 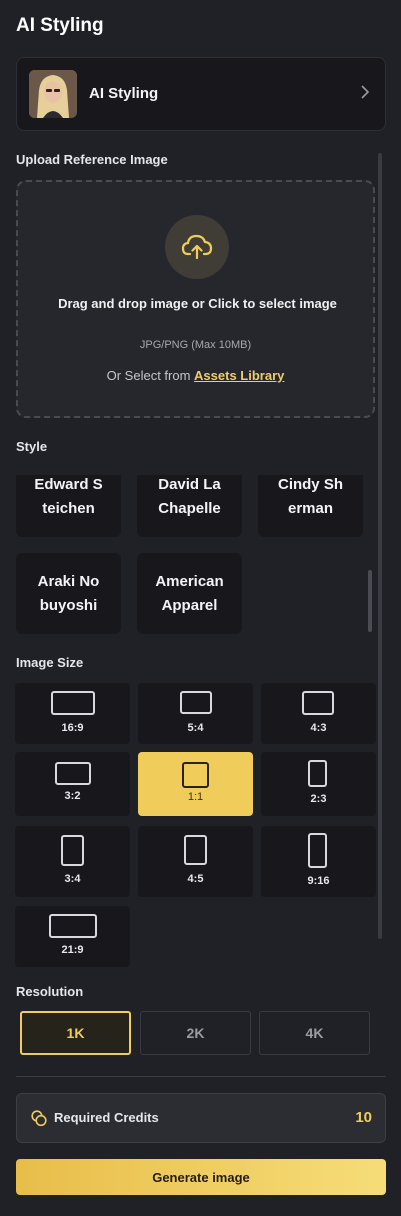 I want to click on resolution-label: 4K, so click(x=314, y=1033).